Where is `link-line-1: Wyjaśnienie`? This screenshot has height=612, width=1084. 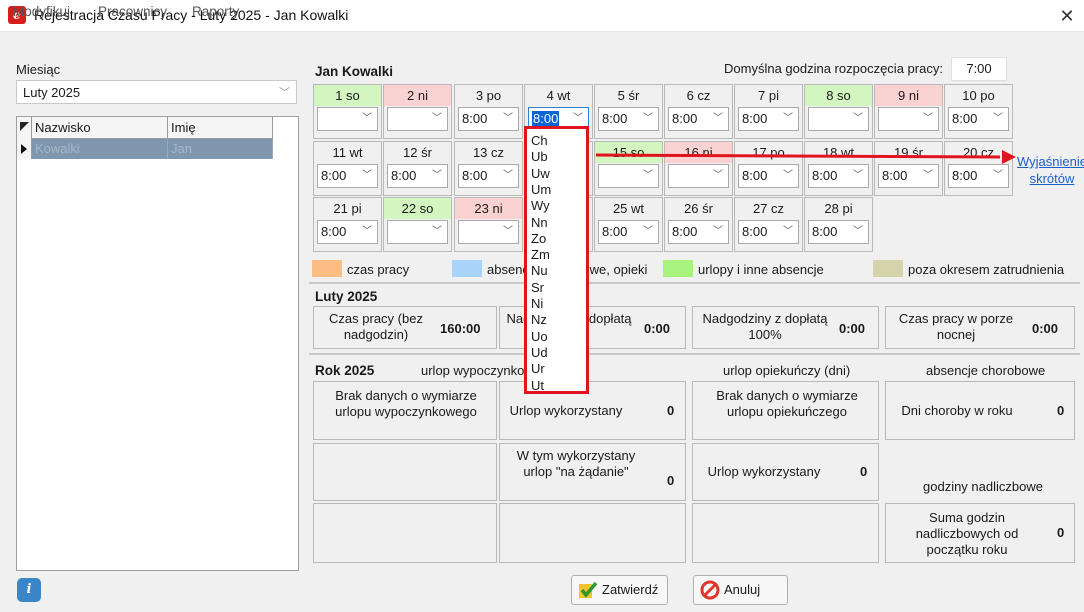 link-line-1: Wyjaśnienie is located at coordinates (1050, 161).